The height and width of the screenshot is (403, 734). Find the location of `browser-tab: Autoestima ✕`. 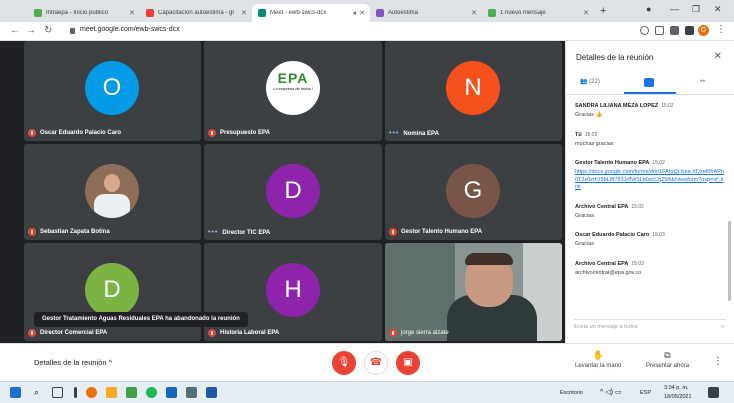

browser-tab: Autoestima ✕ is located at coordinates (426, 13).